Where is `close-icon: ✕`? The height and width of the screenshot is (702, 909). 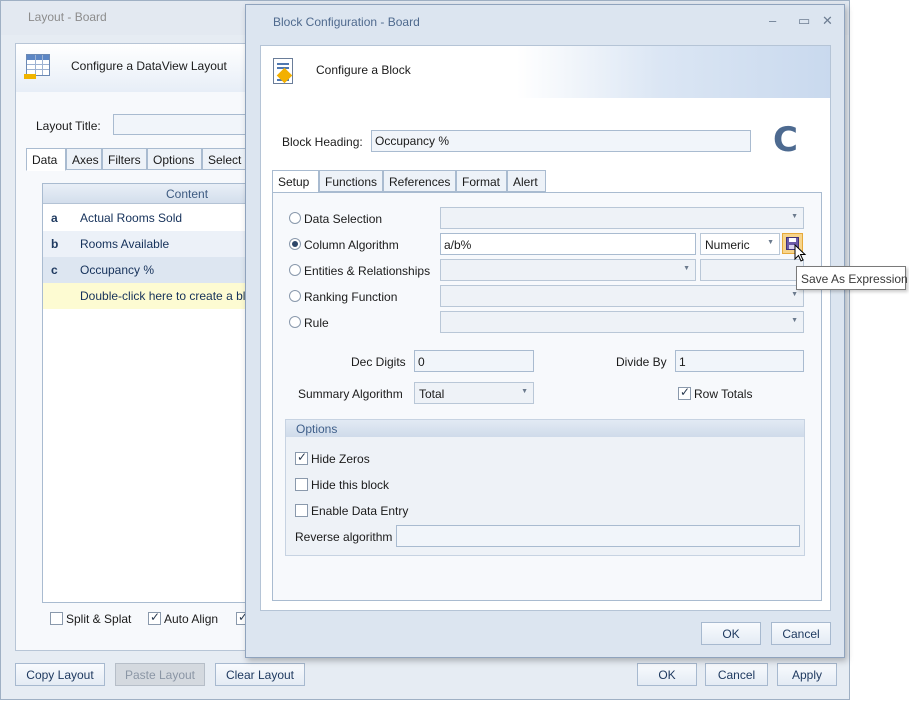 close-icon: ✕ is located at coordinates (827, 21).